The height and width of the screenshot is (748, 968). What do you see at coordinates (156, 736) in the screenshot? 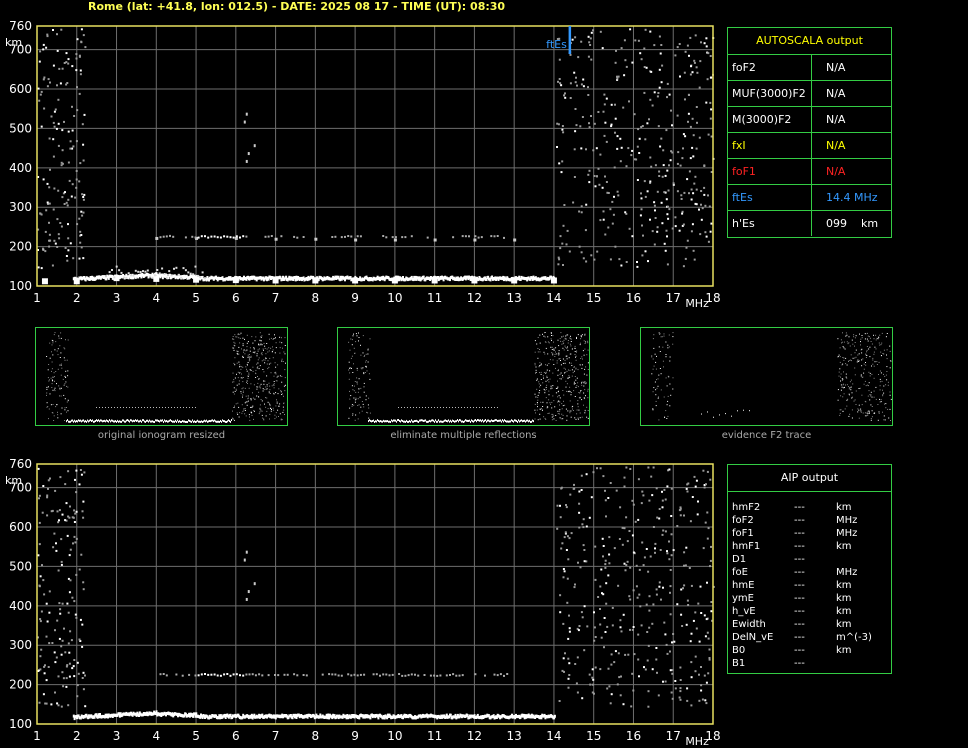
I see `x-tick-label: 4` at bounding box center [156, 736].